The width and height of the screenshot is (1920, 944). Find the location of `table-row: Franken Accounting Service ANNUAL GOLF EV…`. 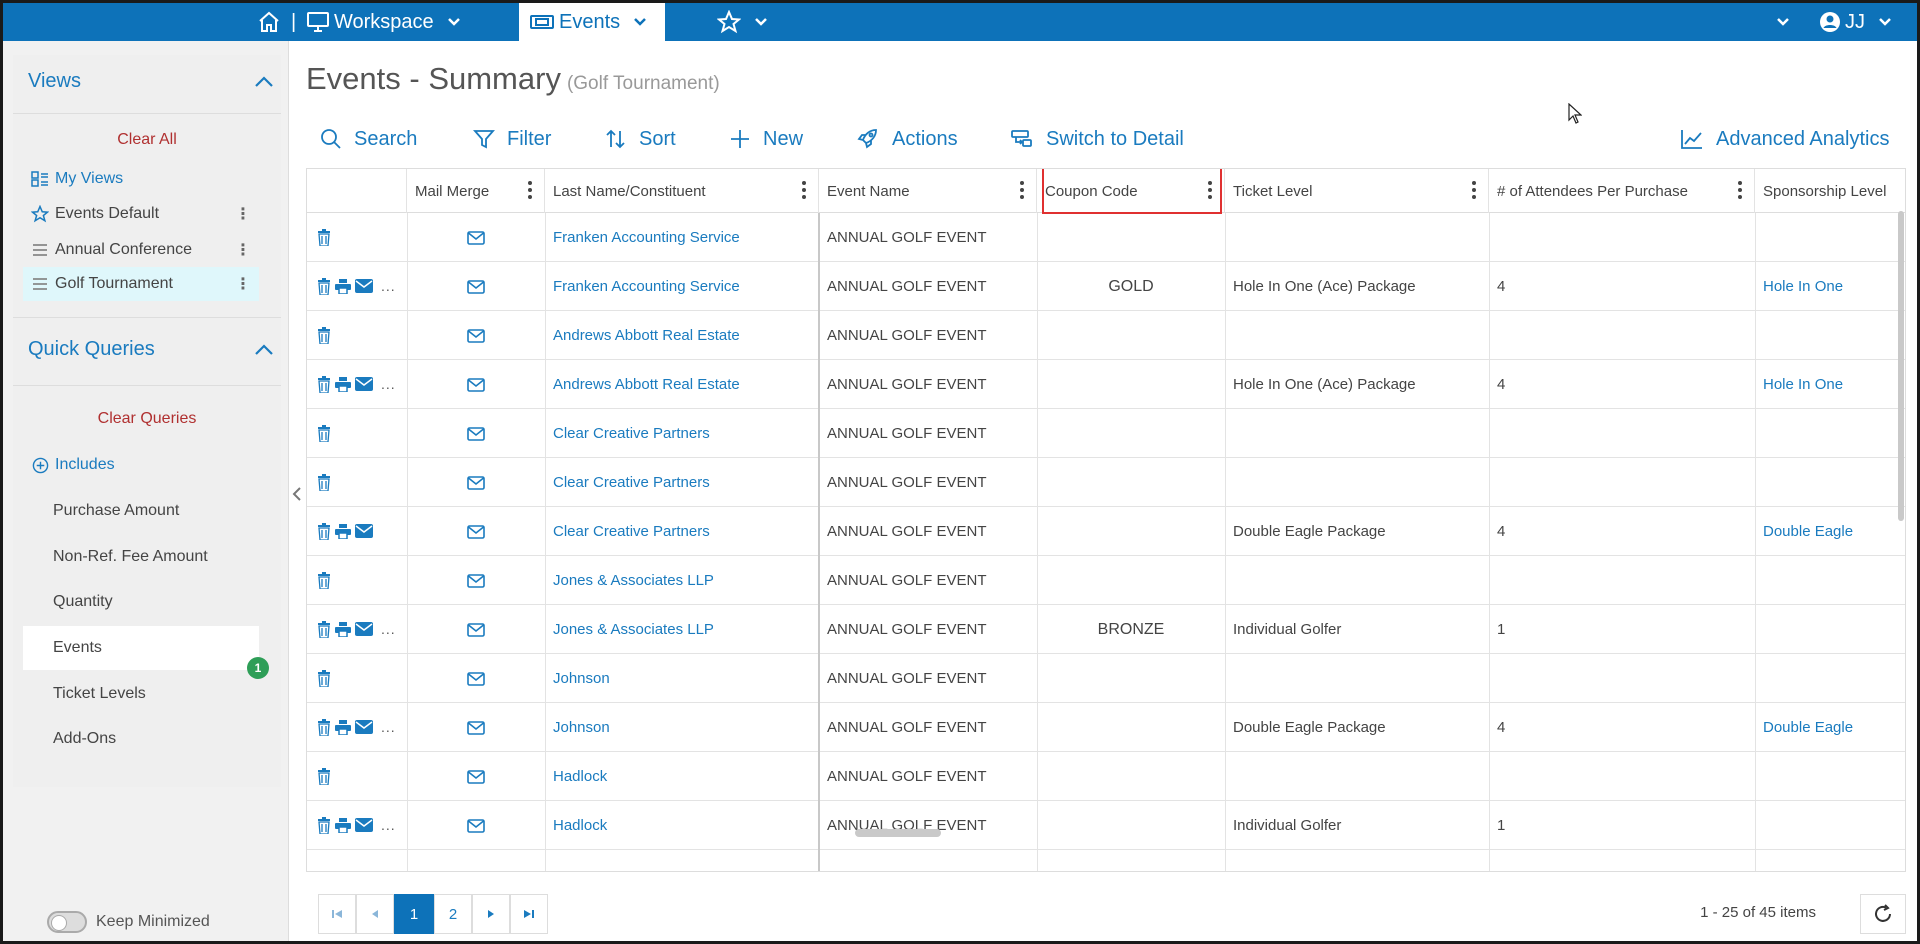

table-row: Franken Accounting Service ANNUAL GOLF EV… is located at coordinates (1106, 237).